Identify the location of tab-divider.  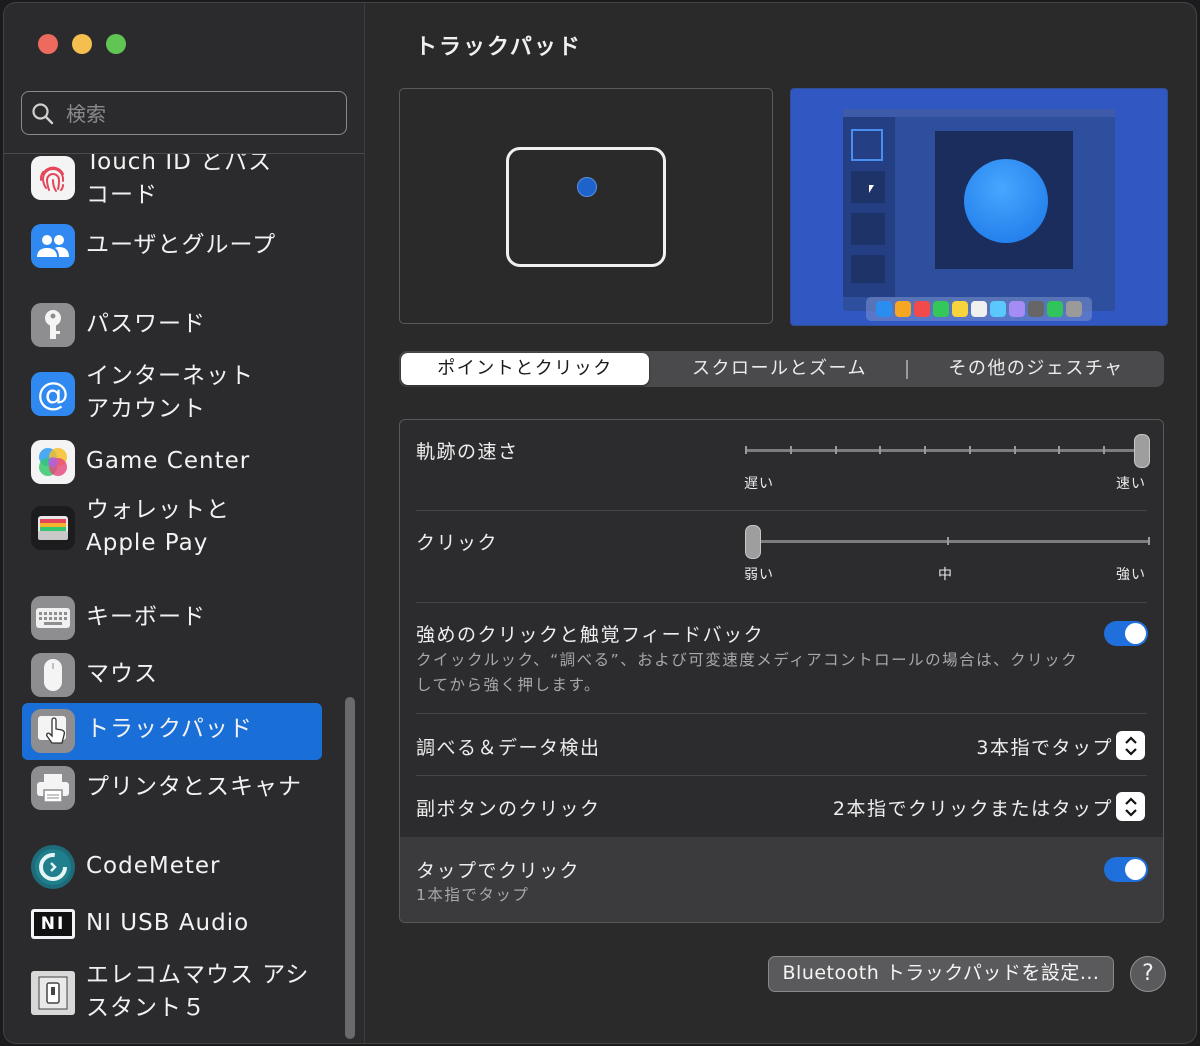
(907, 369).